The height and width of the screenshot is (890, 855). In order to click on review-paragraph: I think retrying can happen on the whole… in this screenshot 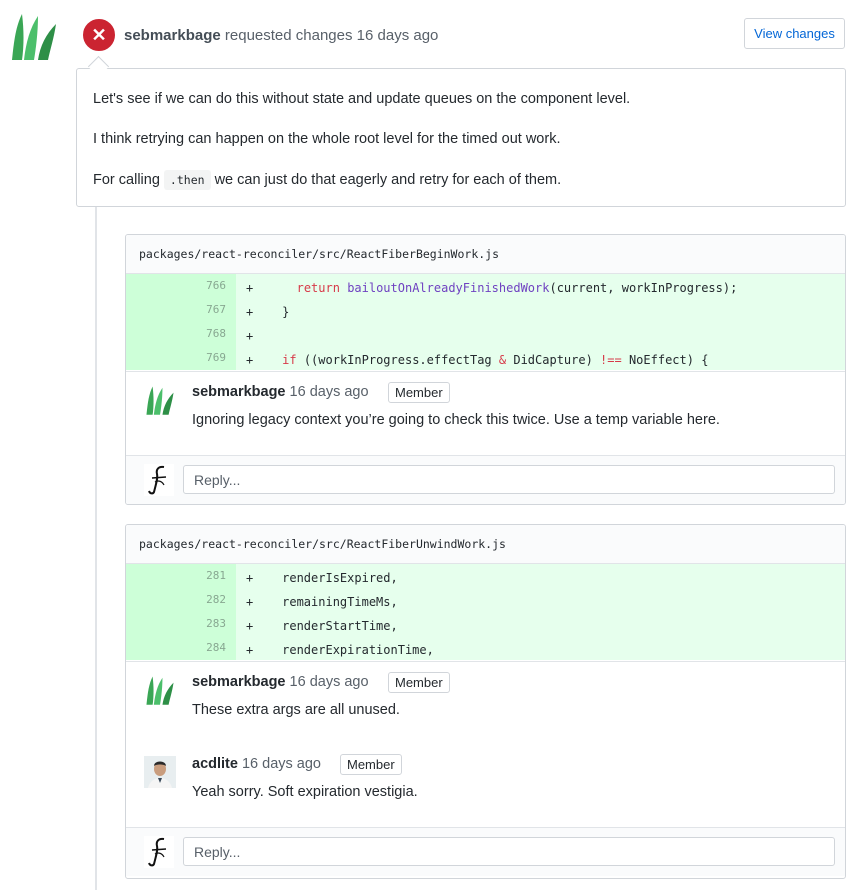, I will do `click(327, 139)`.